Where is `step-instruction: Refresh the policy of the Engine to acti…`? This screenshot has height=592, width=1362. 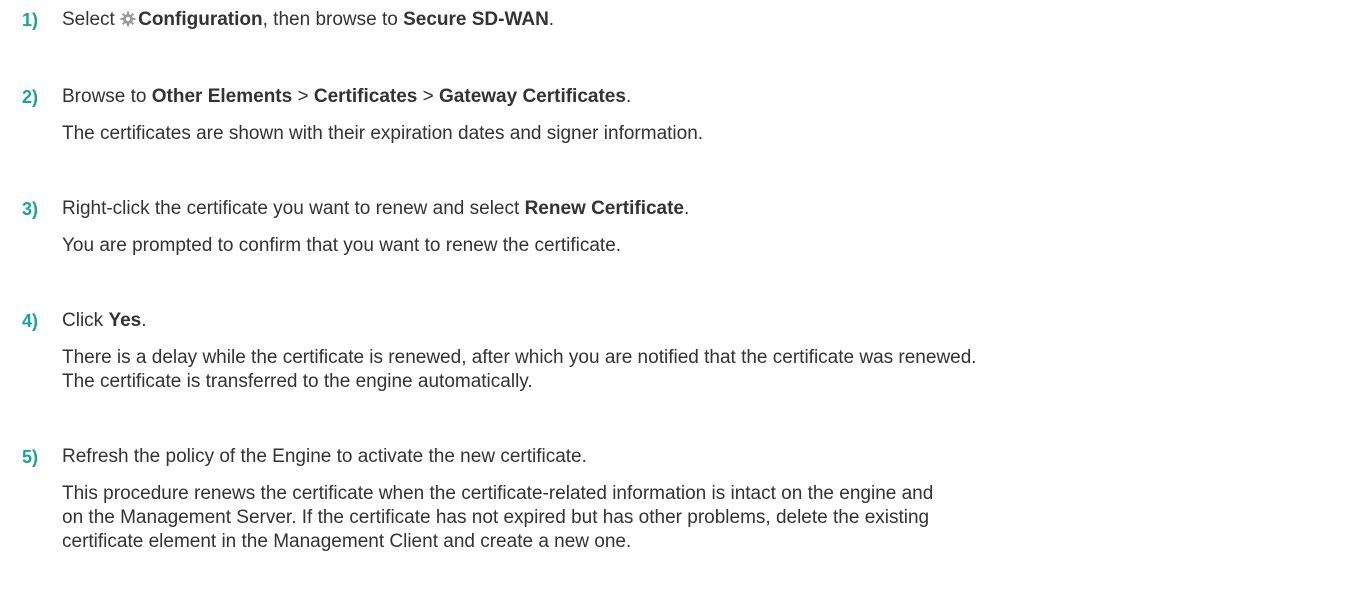 step-instruction: Refresh the policy of the Engine to acti… is located at coordinates (324, 456).